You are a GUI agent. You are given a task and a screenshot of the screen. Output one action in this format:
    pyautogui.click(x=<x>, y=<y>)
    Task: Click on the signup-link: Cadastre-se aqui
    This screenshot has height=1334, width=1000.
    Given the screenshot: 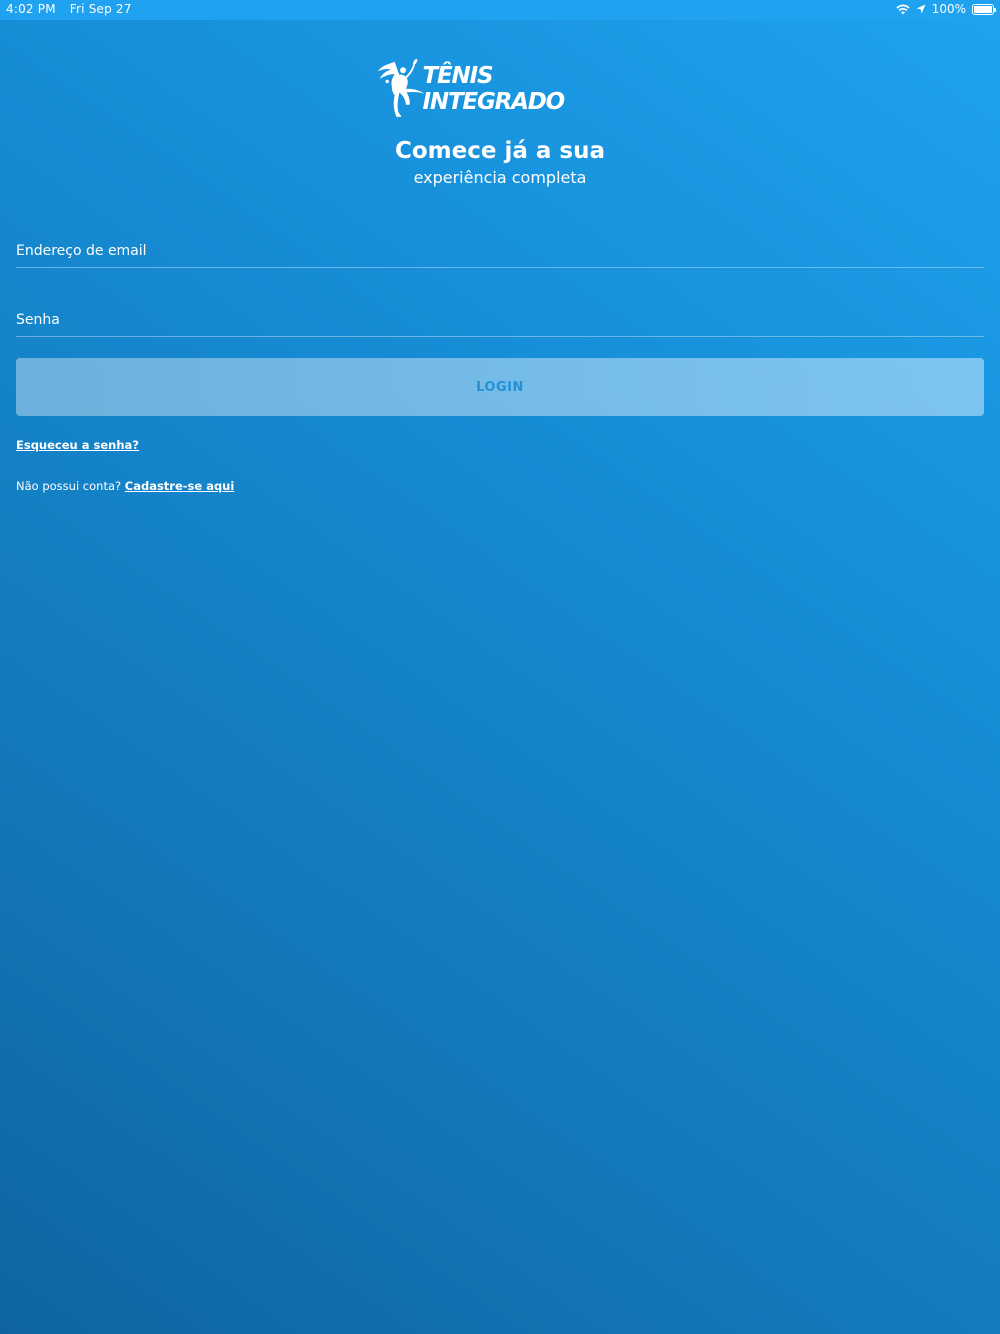 What is the action you would take?
    pyautogui.click(x=180, y=486)
    